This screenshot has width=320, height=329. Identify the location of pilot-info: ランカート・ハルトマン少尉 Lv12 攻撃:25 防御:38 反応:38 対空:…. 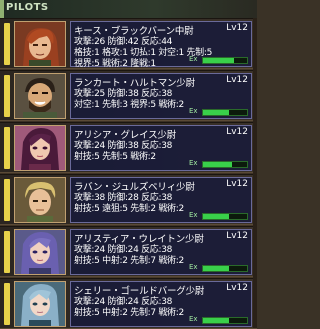
(161, 96).